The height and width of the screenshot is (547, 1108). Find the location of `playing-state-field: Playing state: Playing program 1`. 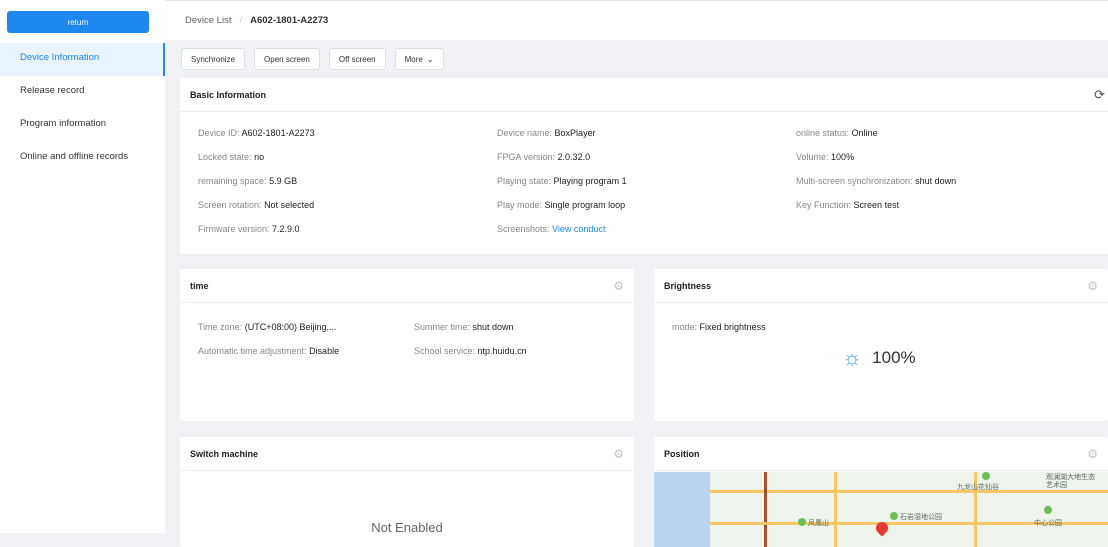

playing-state-field: Playing state: Playing program 1 is located at coordinates (562, 181).